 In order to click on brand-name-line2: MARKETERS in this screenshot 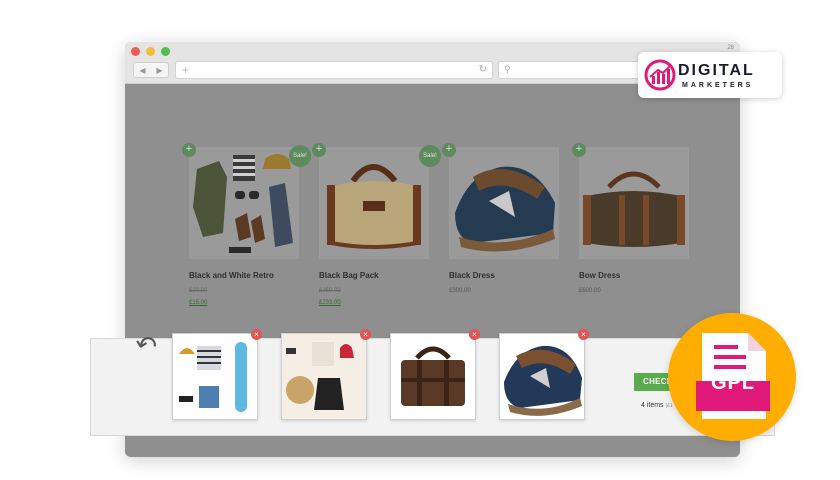, I will do `click(718, 85)`.